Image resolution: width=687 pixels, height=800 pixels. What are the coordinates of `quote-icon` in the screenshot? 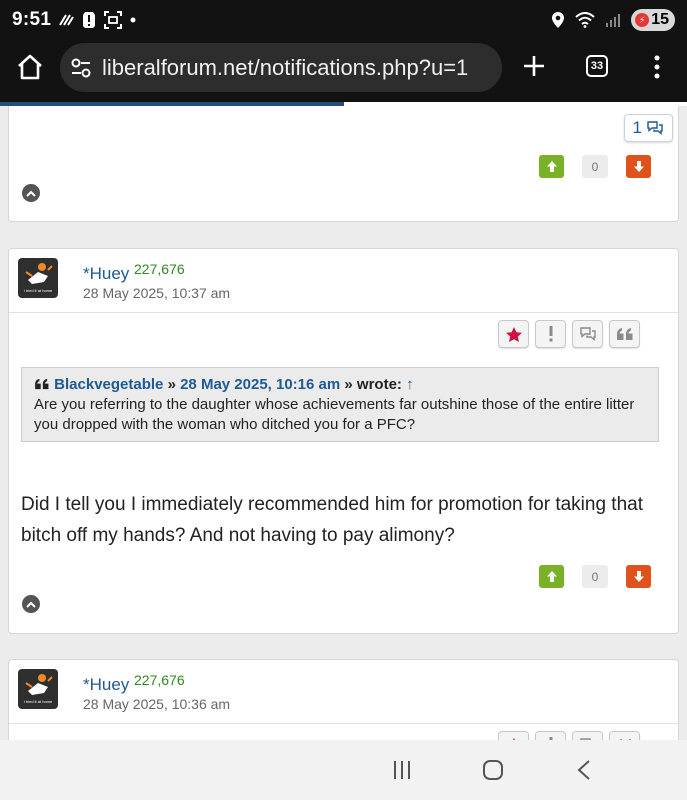 It's located at (624, 334).